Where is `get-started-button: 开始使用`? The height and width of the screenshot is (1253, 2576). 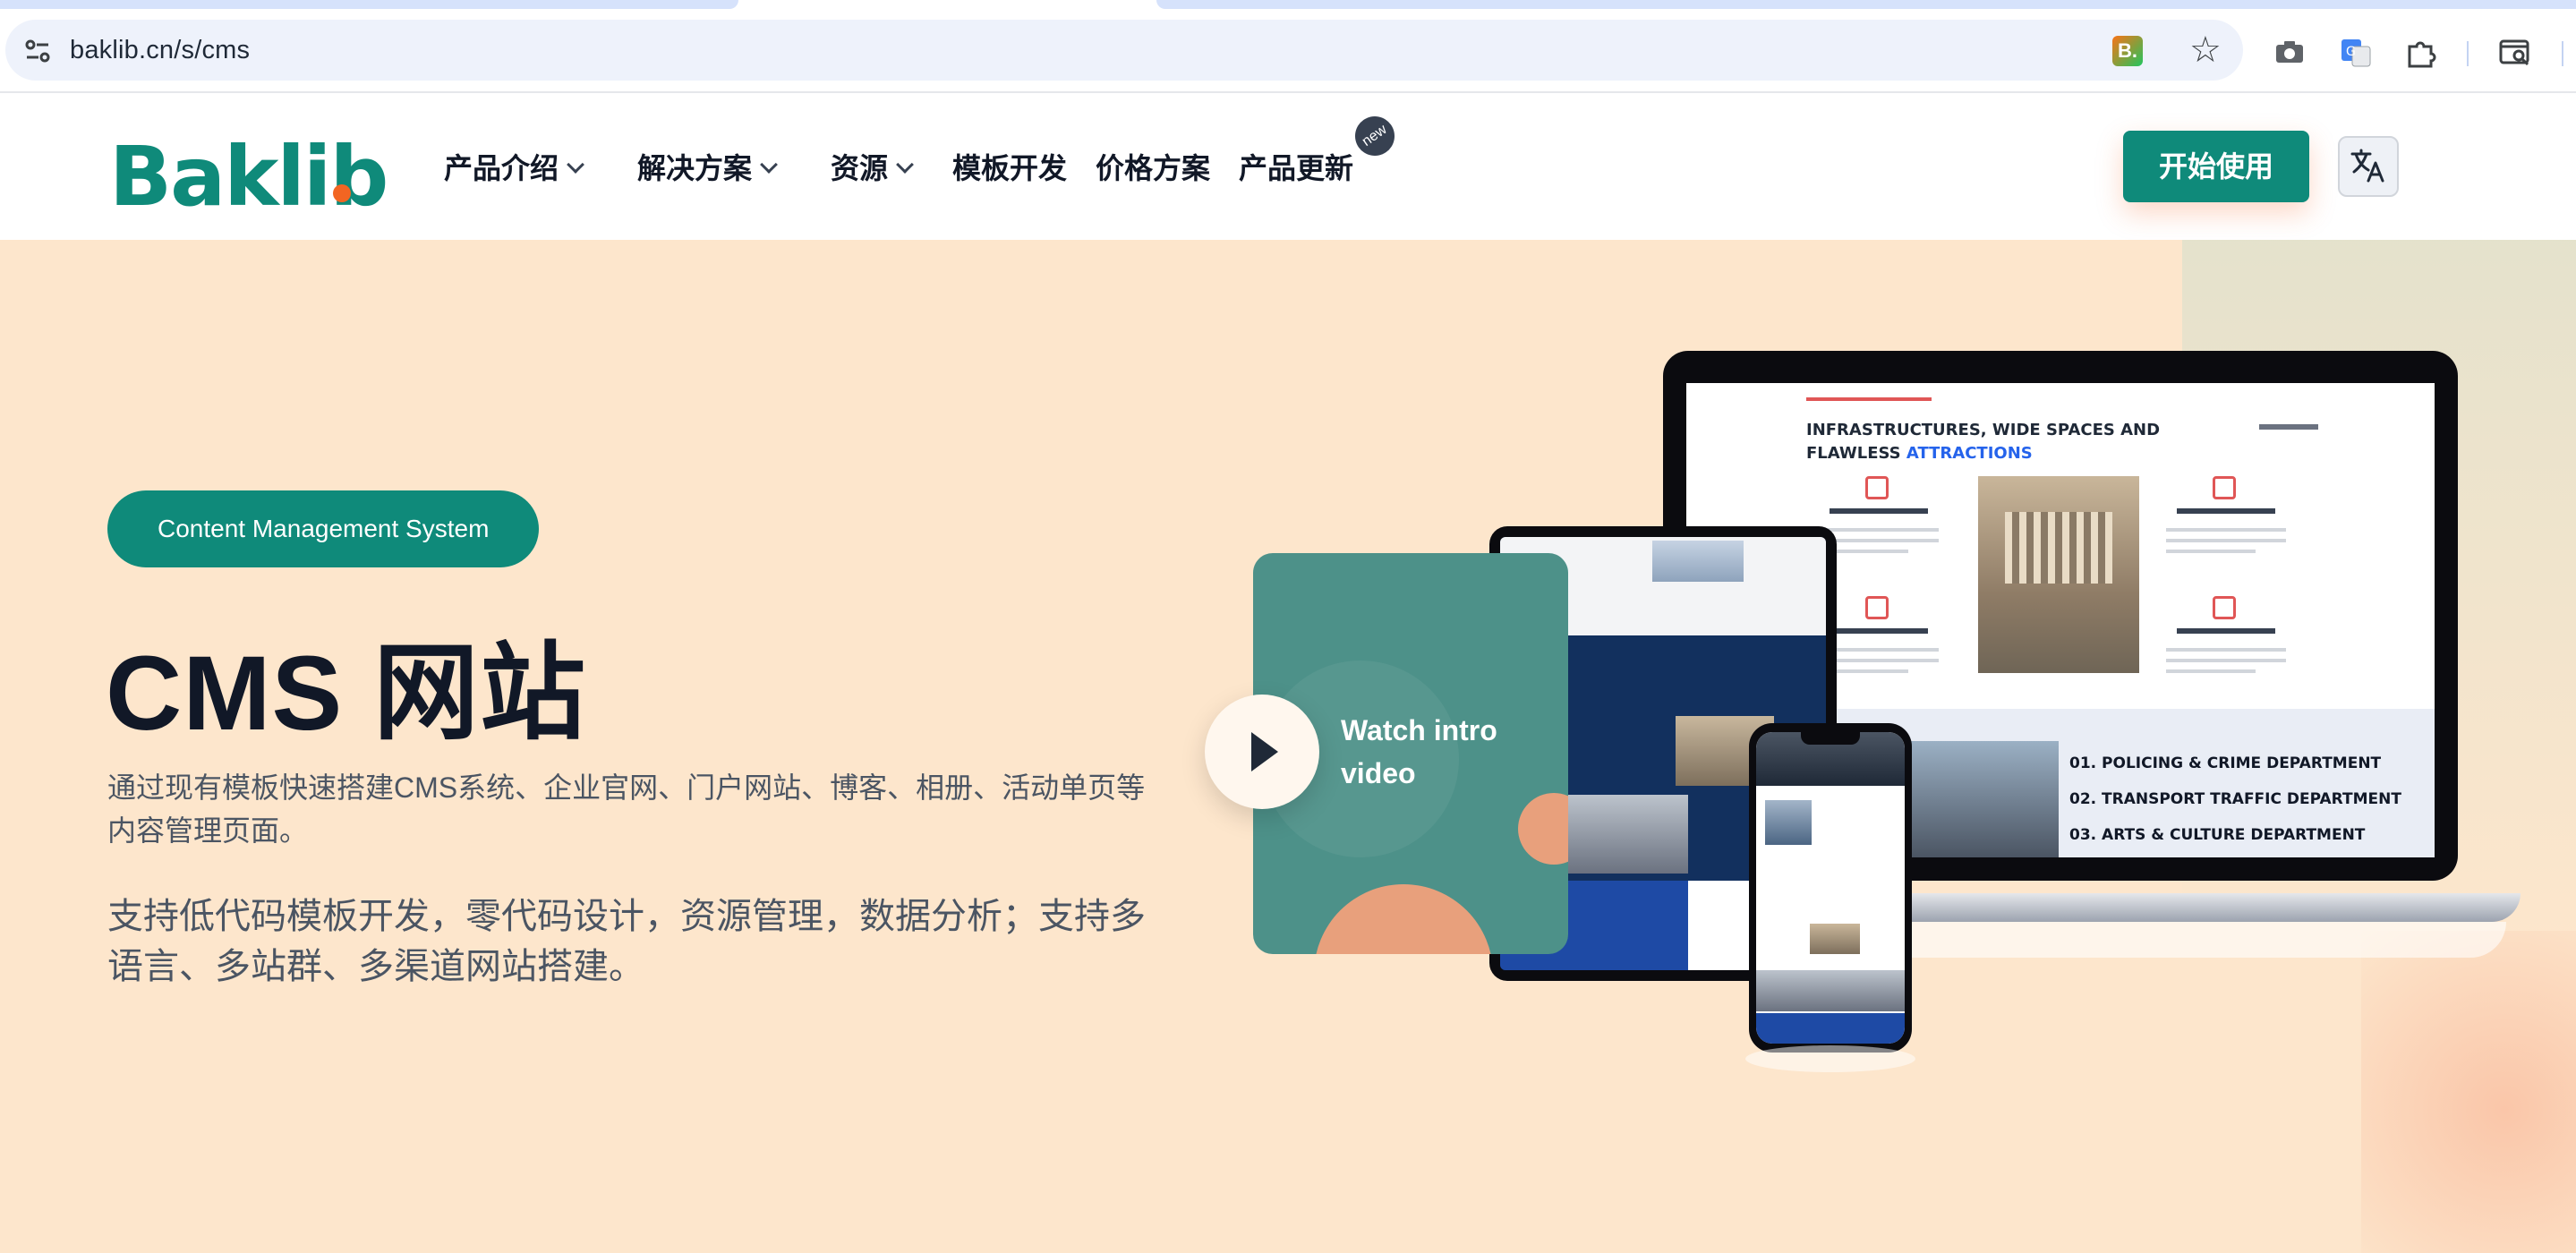 get-started-button: 开始使用 is located at coordinates (2216, 166).